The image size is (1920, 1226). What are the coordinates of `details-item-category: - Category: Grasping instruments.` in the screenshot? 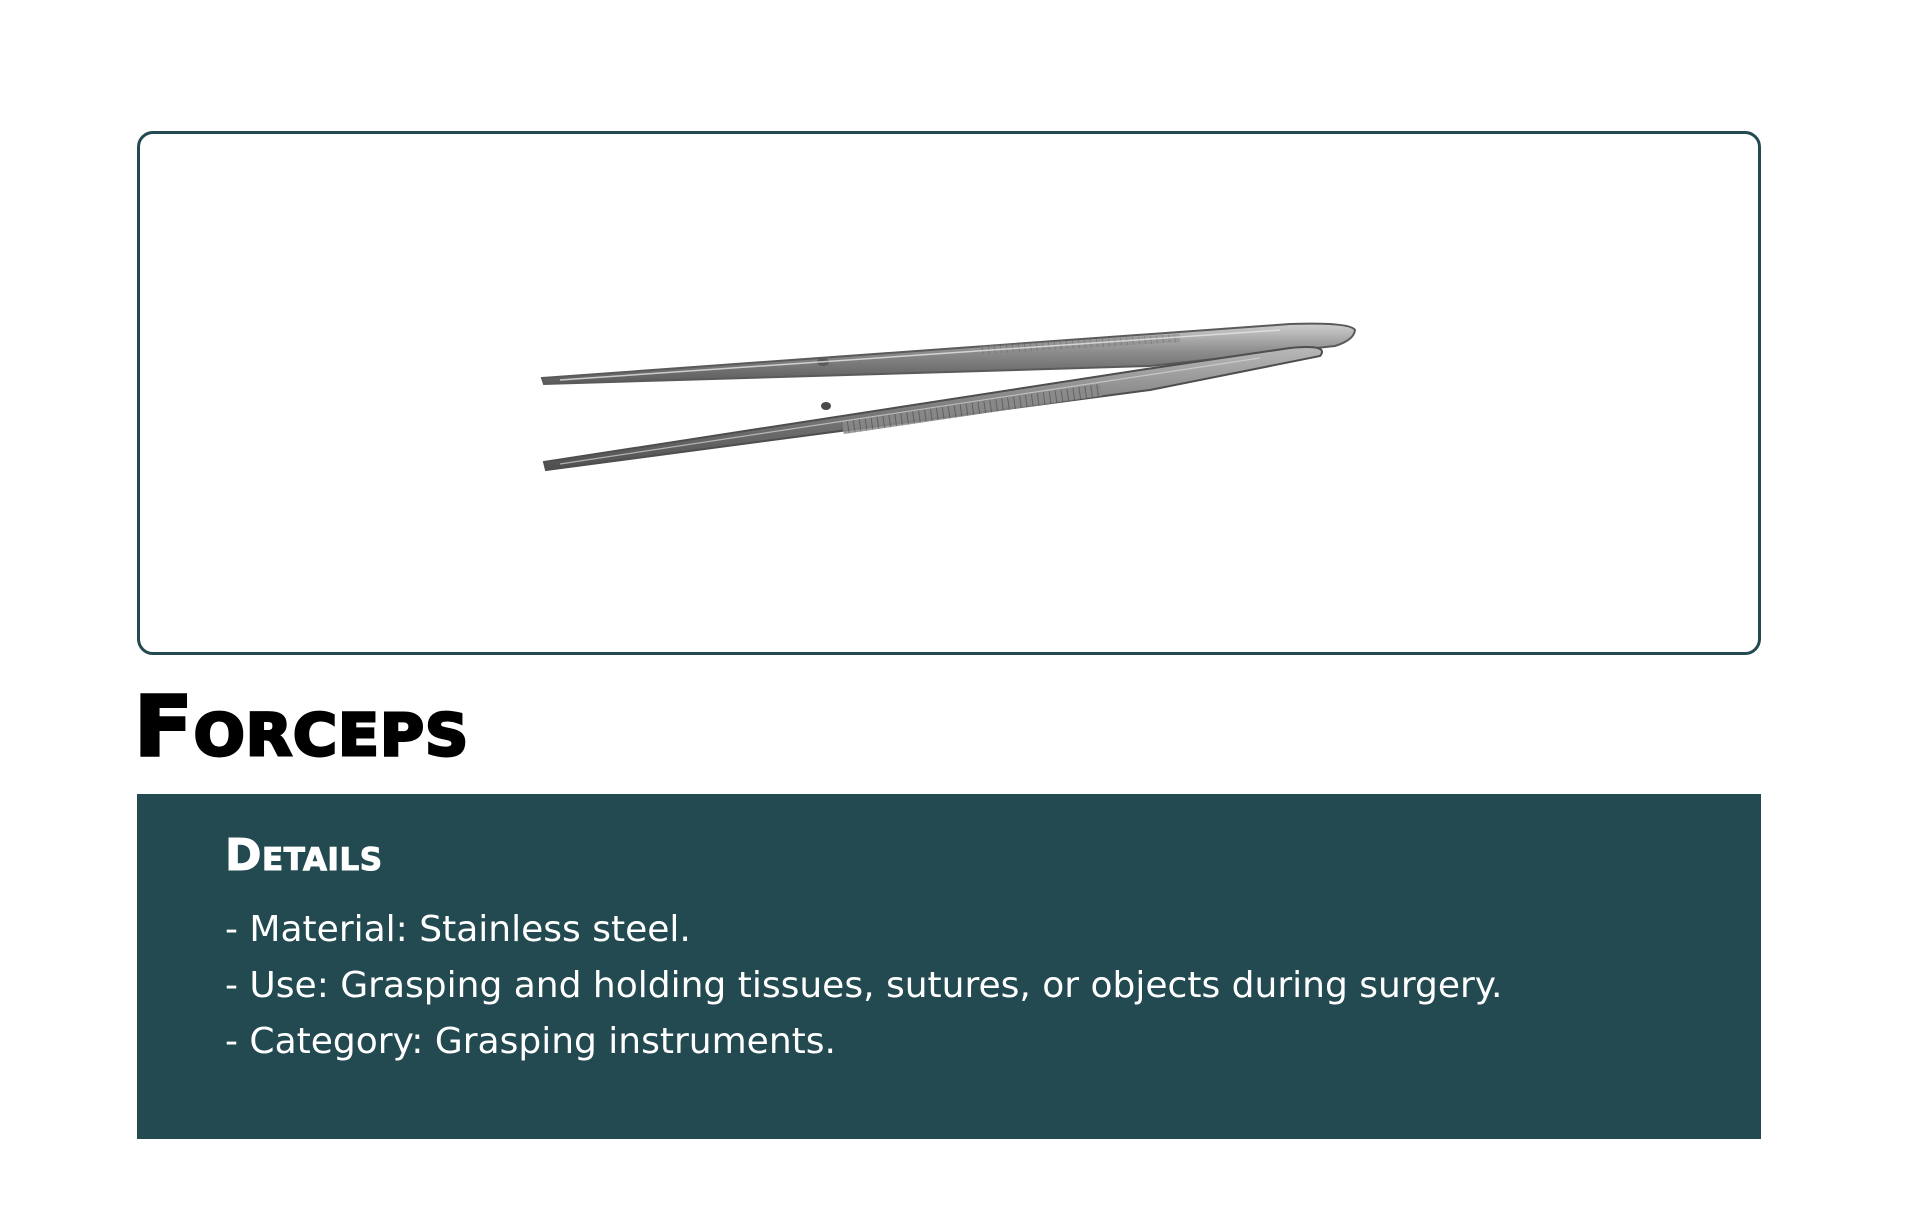 It's located at (530, 1041).